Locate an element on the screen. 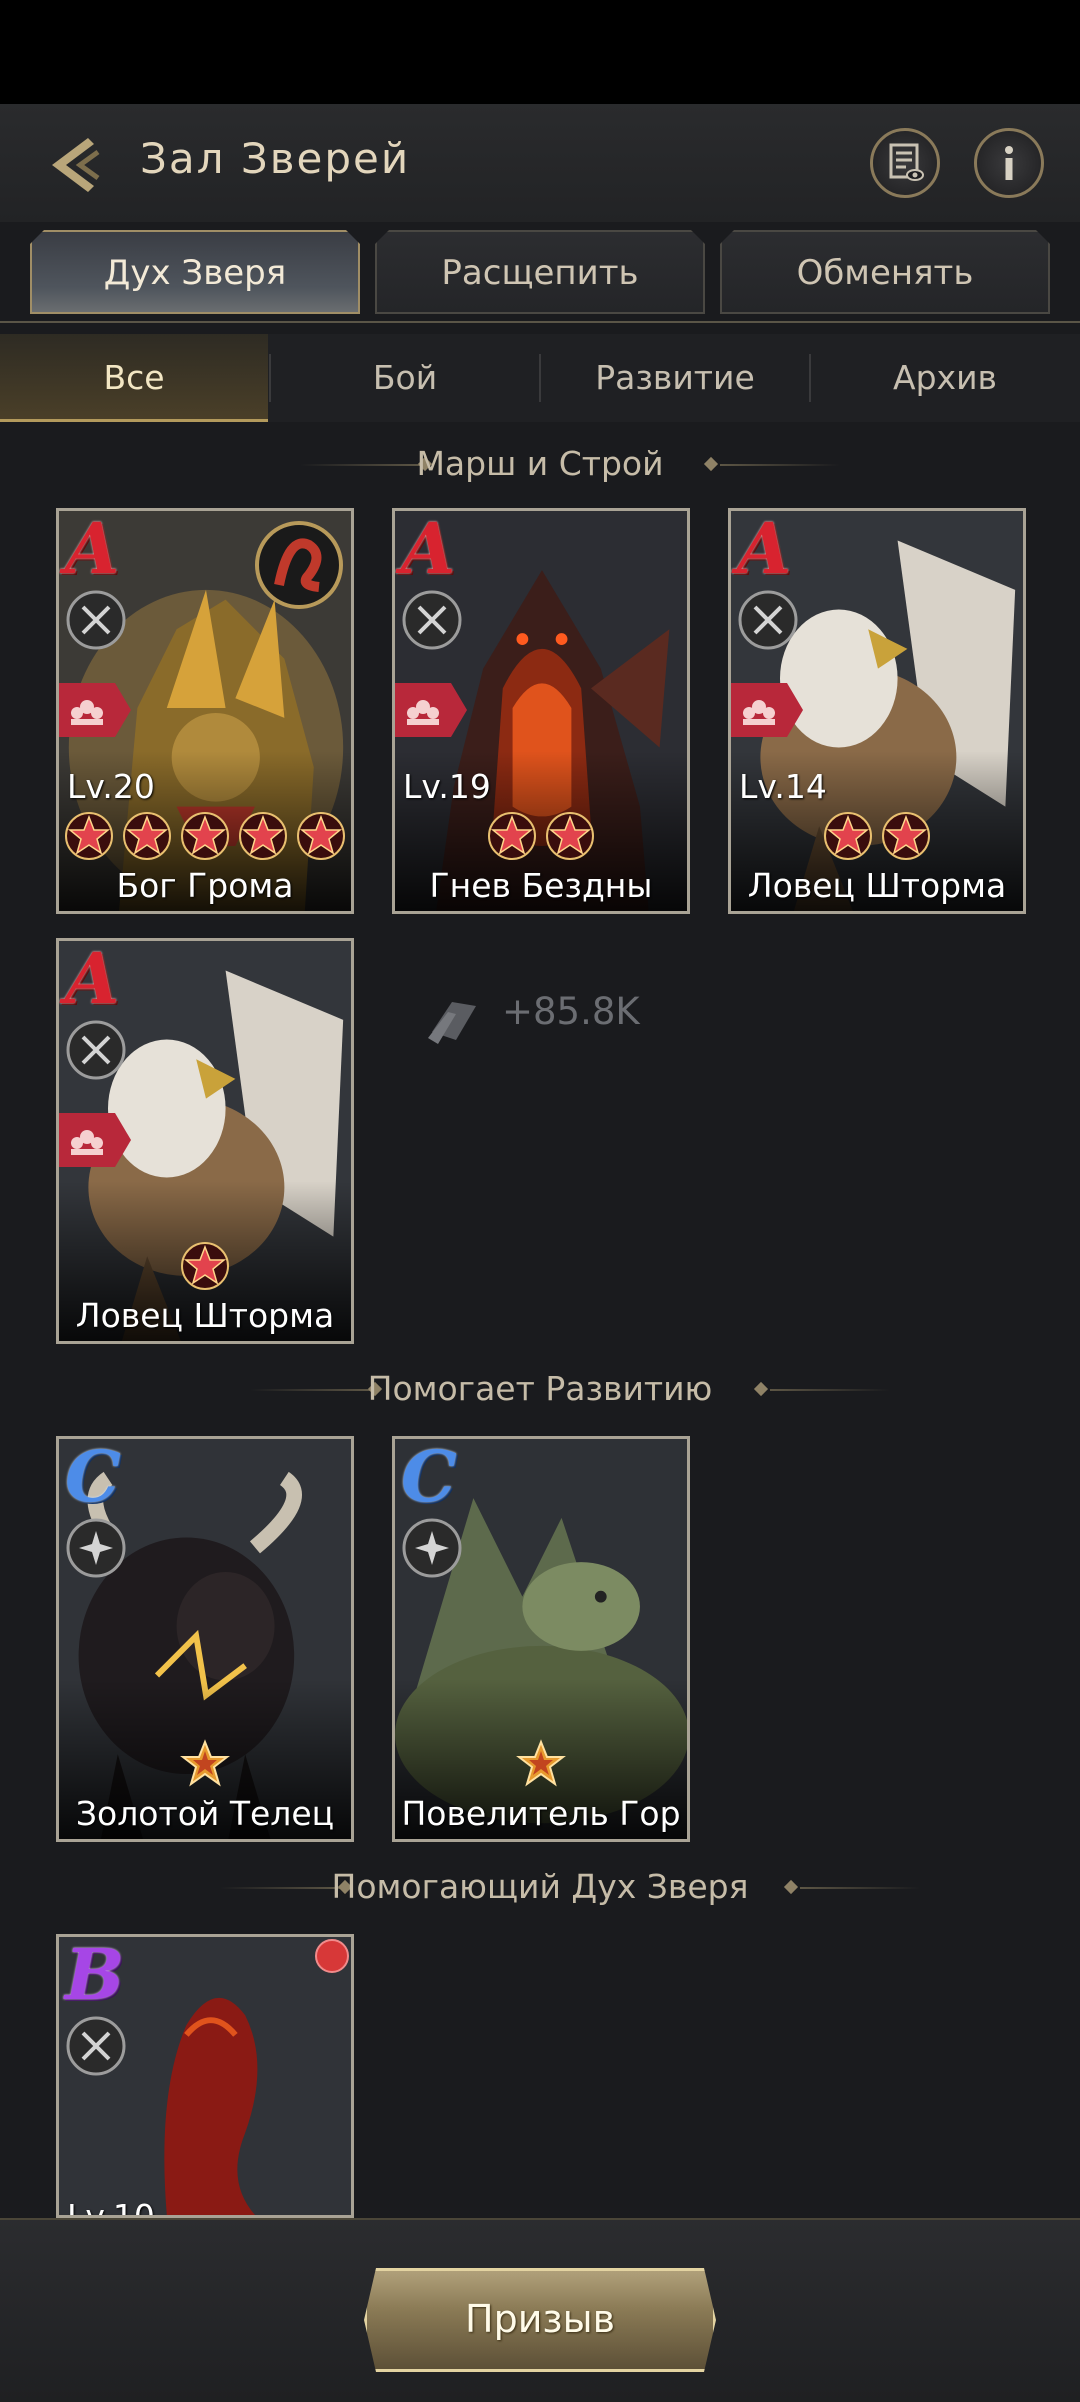  tab-split: Расщепить is located at coordinates (540, 272).